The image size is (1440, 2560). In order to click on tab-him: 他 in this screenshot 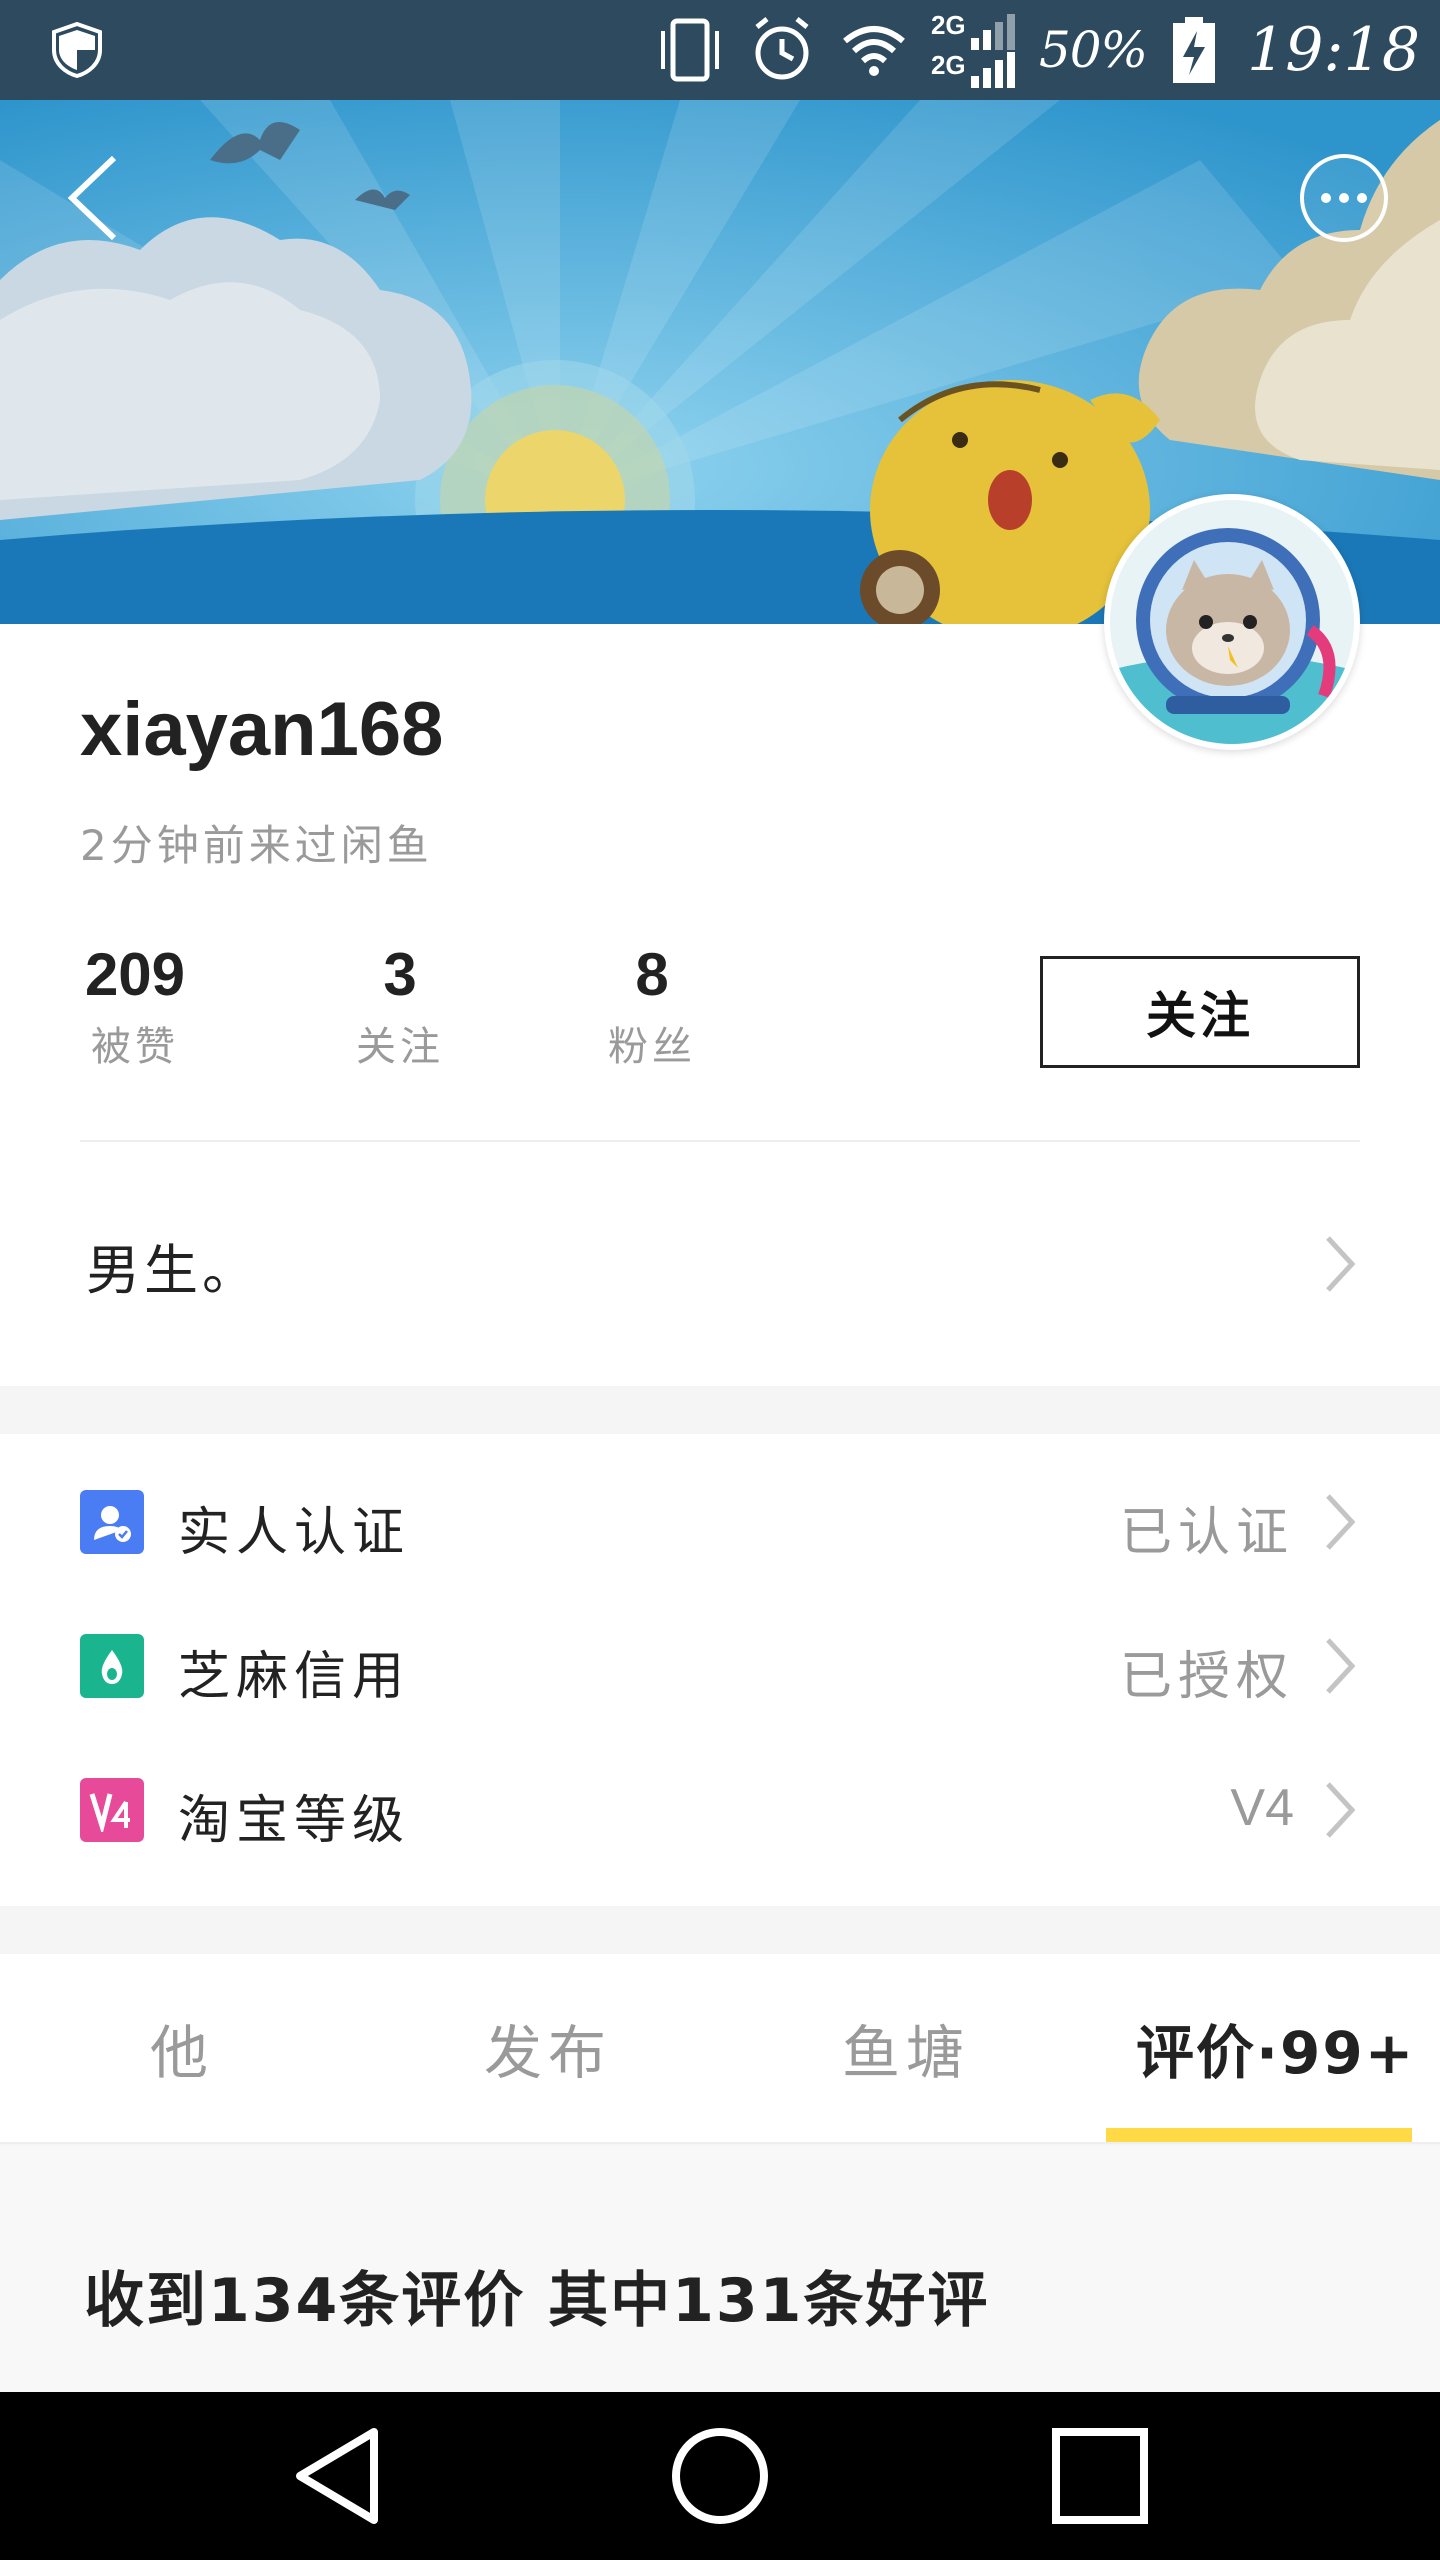, I will do `click(182, 2048)`.